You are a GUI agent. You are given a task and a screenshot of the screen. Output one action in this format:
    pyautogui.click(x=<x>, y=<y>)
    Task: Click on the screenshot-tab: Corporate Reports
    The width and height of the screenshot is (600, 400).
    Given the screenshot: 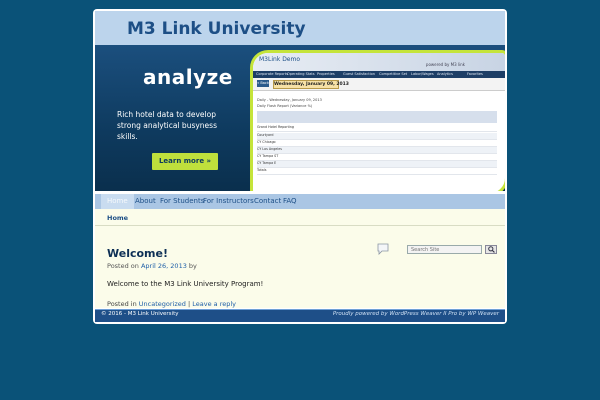 What is the action you would take?
    pyautogui.click(x=272, y=74)
    